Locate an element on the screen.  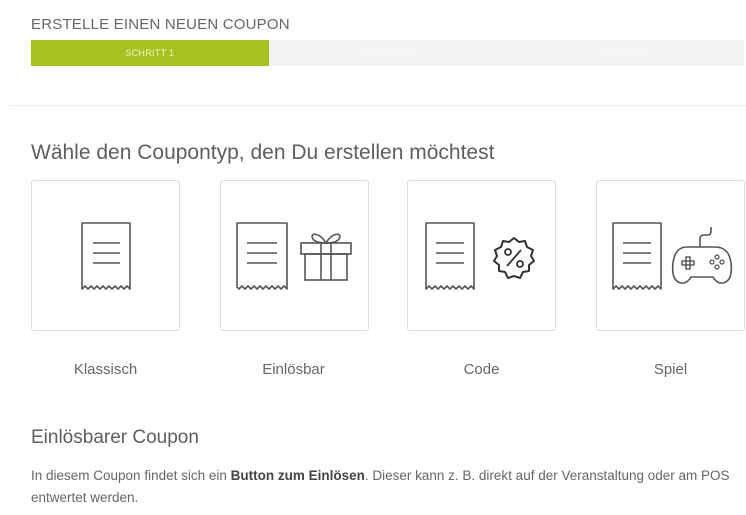
progress-step-2: SCHRITT 2 is located at coordinates (388, 53).